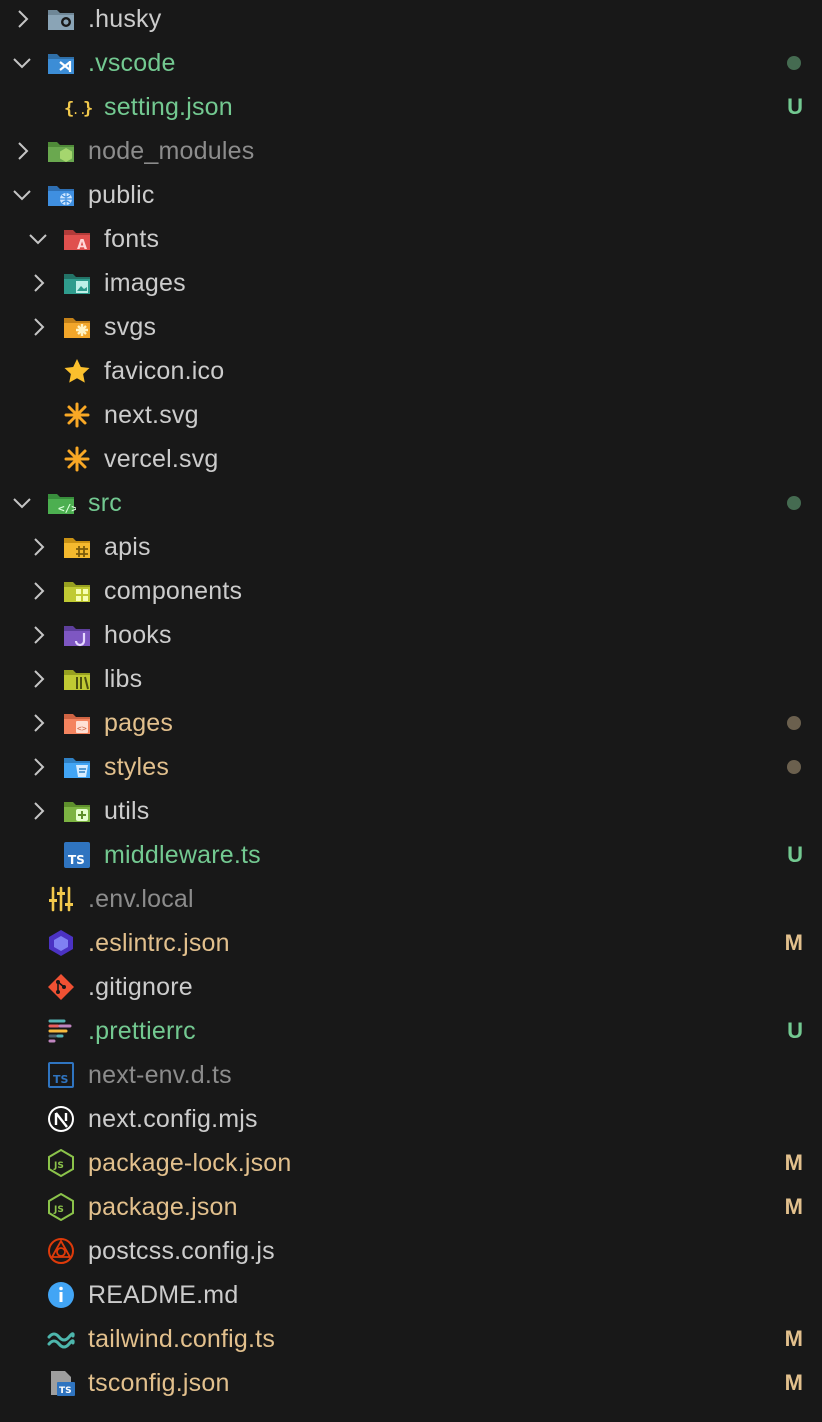 The height and width of the screenshot is (1422, 822). Describe the element at coordinates (411, 1383) in the screenshot. I see `file-item: TS tsconfig.json M` at that location.